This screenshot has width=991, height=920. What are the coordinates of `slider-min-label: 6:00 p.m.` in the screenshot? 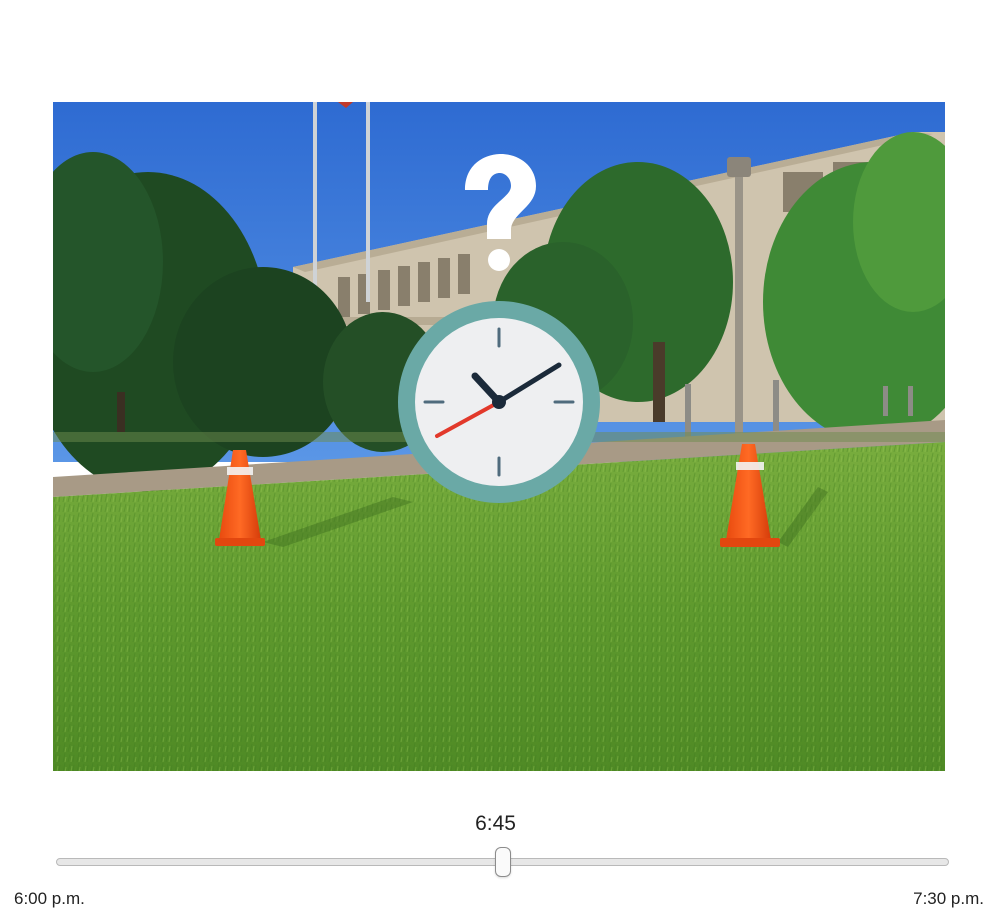 It's located at (49, 898).